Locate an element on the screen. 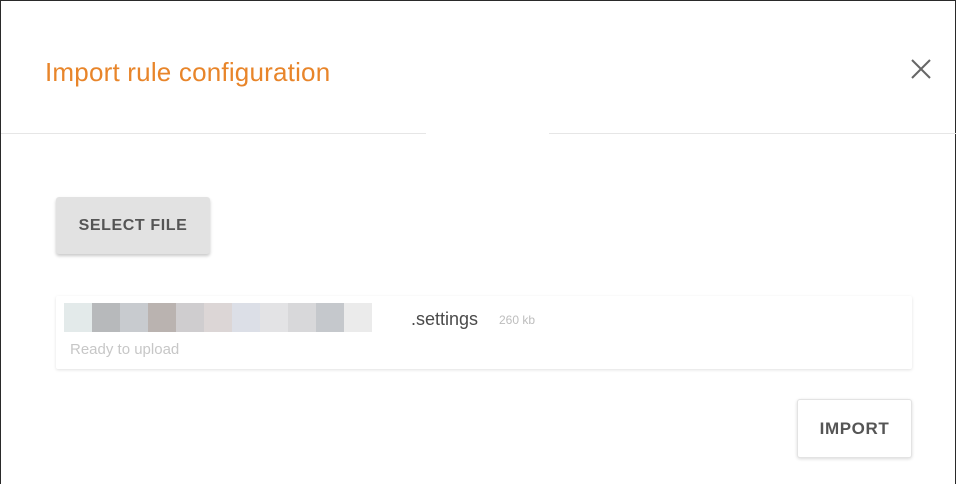 The image size is (956, 484). dialog-title: Import rule configuration is located at coordinates (188, 72).